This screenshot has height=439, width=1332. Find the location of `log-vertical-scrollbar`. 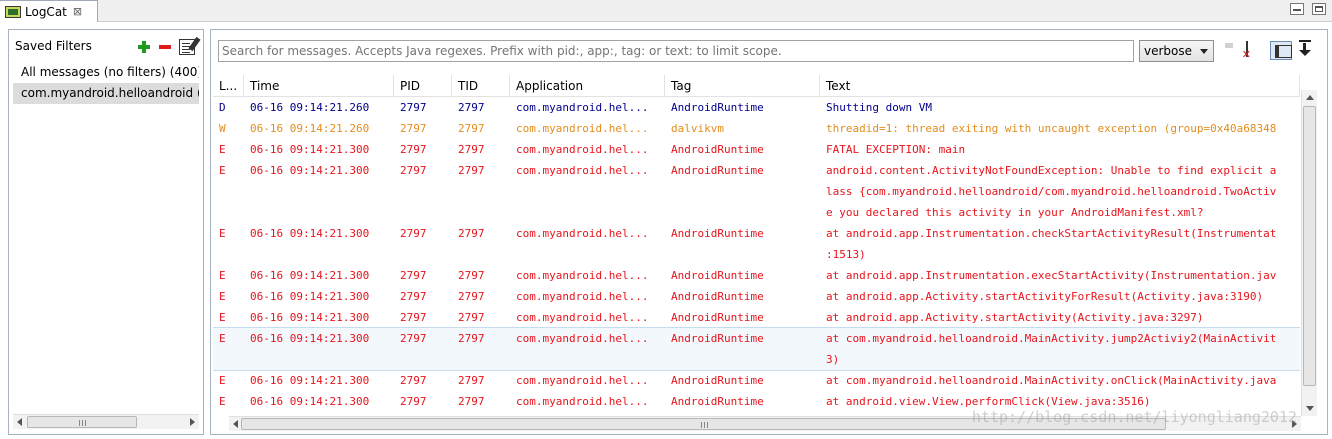

log-vertical-scrollbar is located at coordinates (1309, 253).